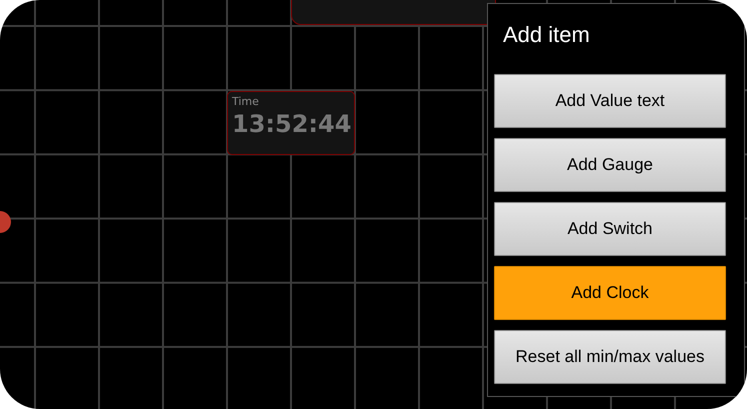  Describe the element at coordinates (546, 35) in the screenshot. I see `menu-title: Add item` at that location.